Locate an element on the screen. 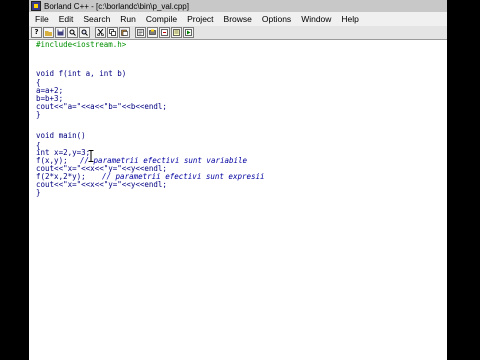 The width and height of the screenshot is (480, 360). code-line: void main() is located at coordinates (61, 135).